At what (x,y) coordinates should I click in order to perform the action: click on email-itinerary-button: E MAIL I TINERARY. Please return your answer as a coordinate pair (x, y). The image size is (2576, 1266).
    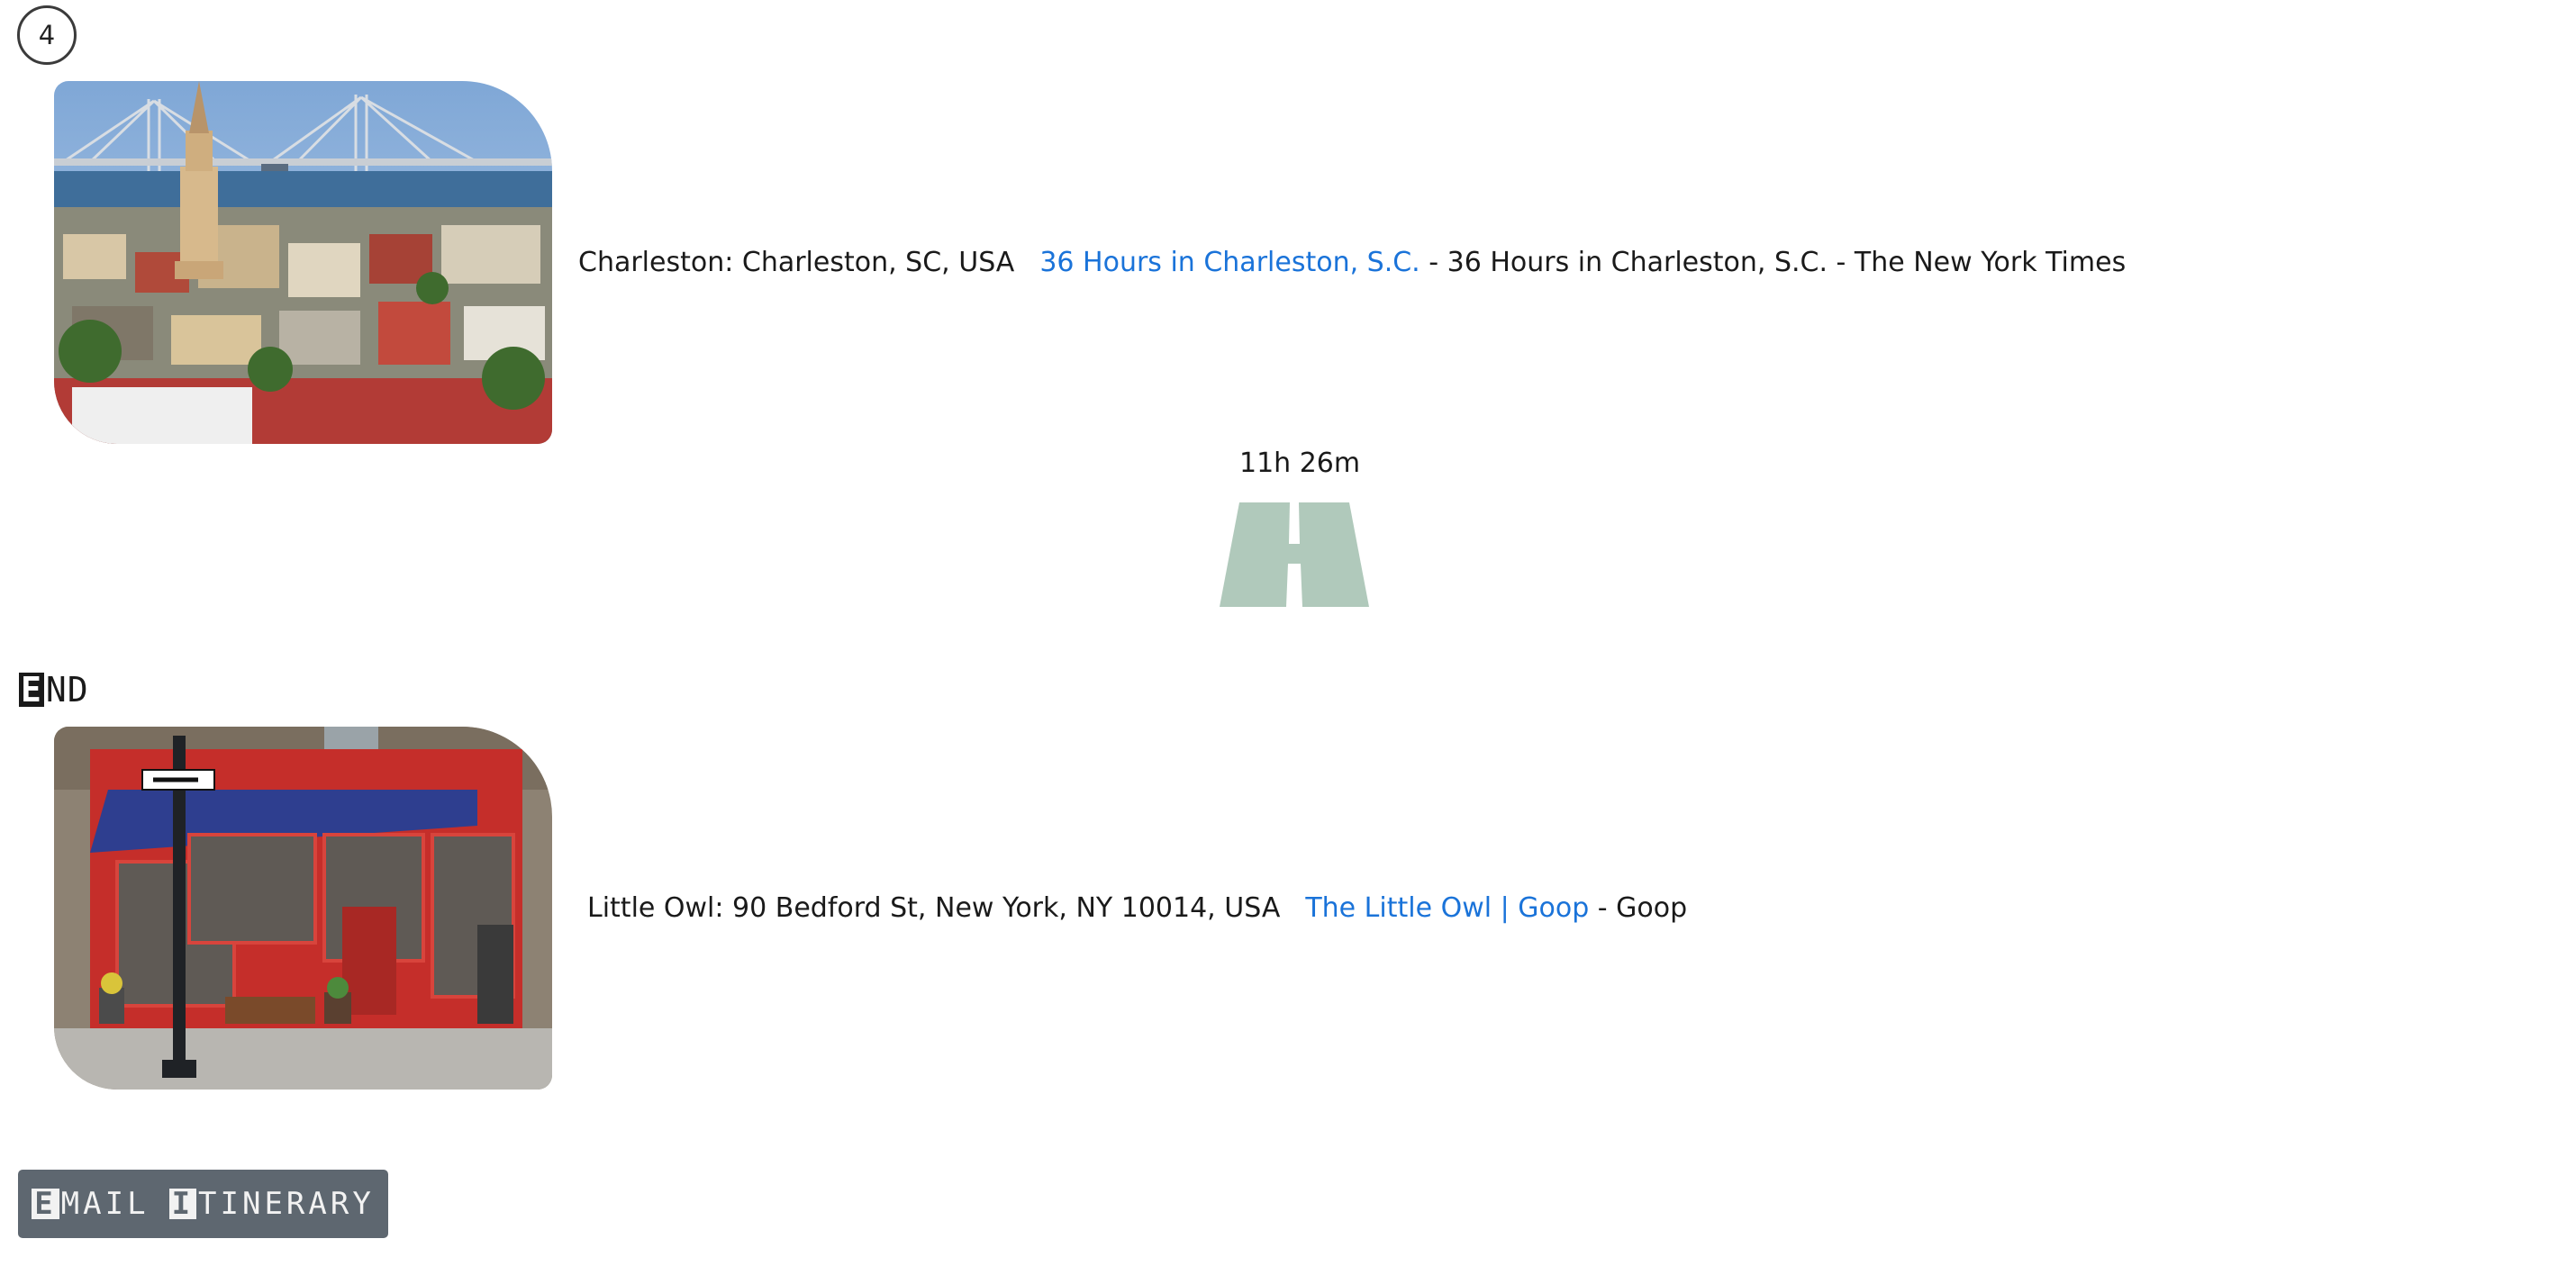
    Looking at the image, I should click on (203, 1204).